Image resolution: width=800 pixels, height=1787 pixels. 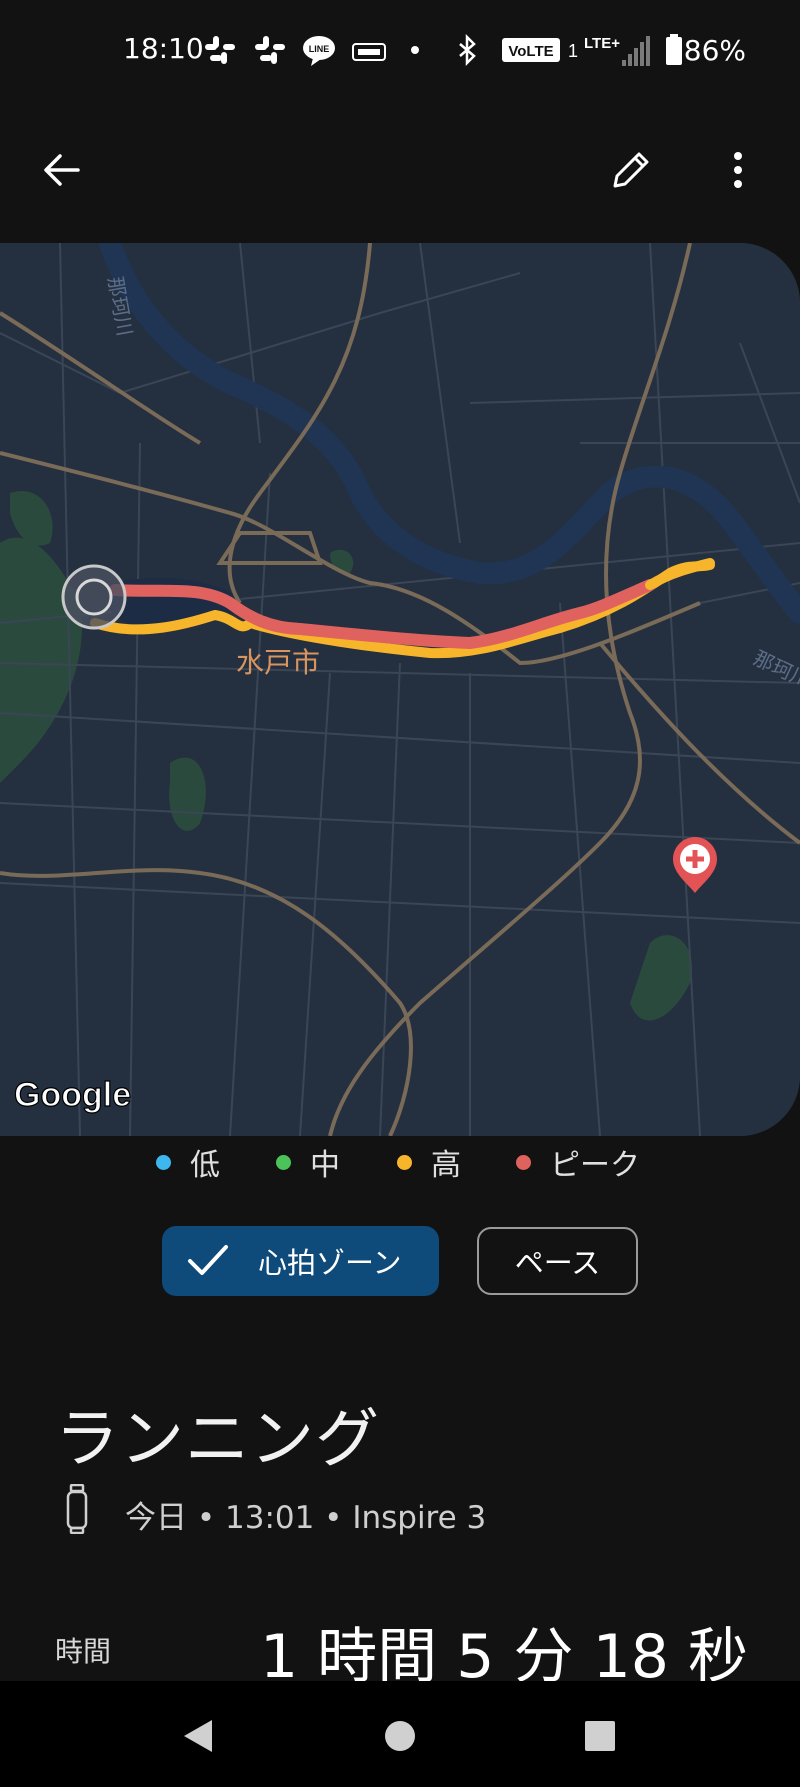 What do you see at coordinates (208, 1260) in the screenshot?
I see `check-icon` at bounding box center [208, 1260].